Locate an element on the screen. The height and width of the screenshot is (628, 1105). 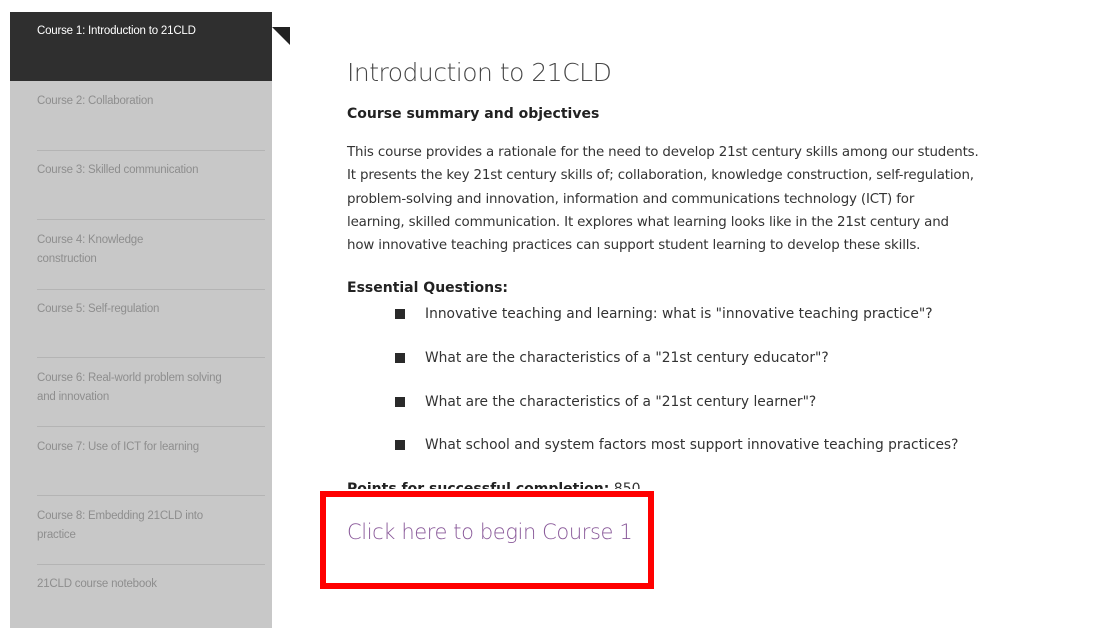
sidebar-item-label: Course 3: Skilled communication is located at coordinates (118, 170).